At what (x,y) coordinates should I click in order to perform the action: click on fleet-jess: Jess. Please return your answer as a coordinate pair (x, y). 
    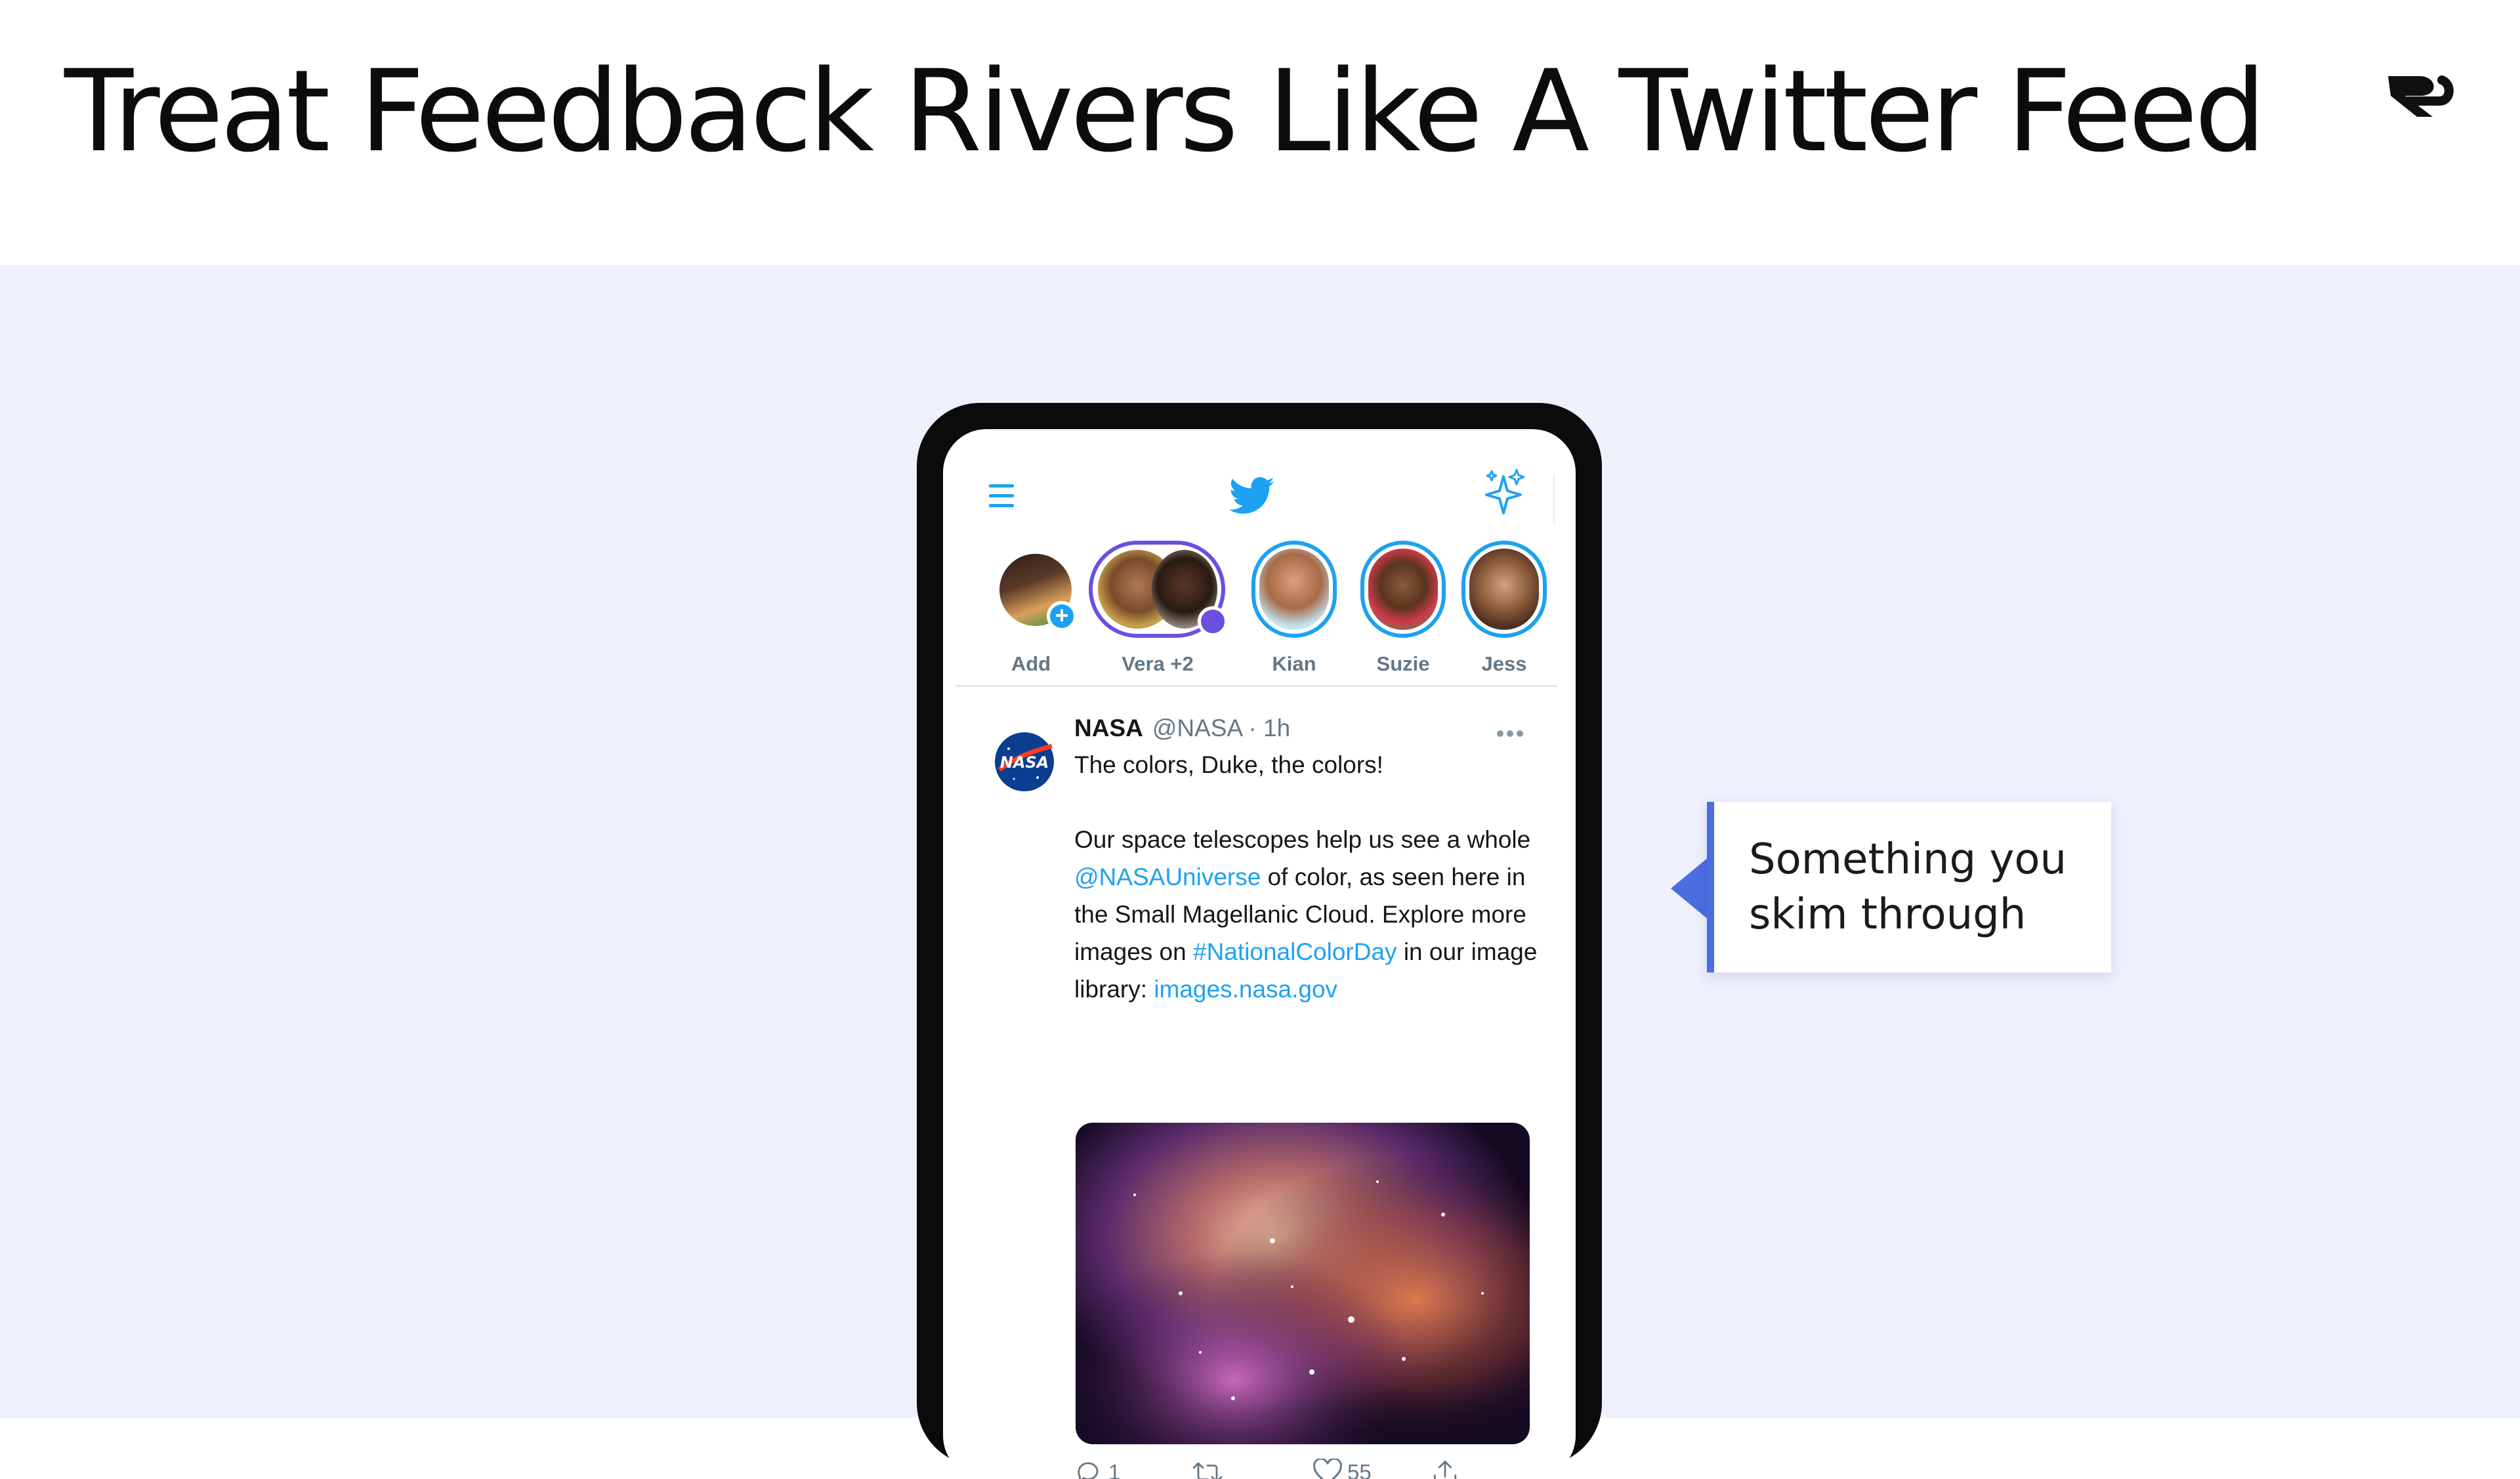
    Looking at the image, I should click on (1504, 614).